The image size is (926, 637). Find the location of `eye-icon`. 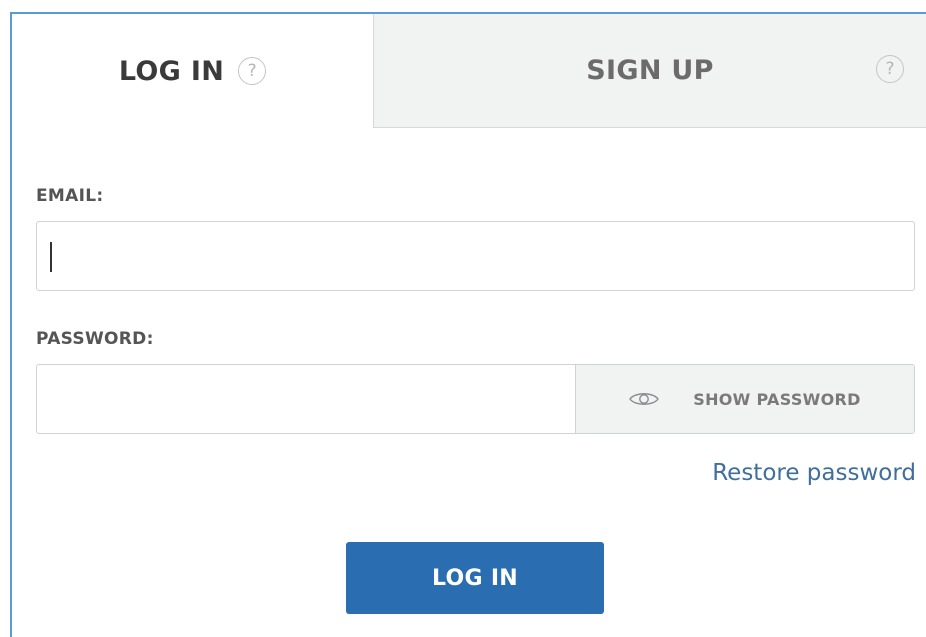

eye-icon is located at coordinates (644, 399).